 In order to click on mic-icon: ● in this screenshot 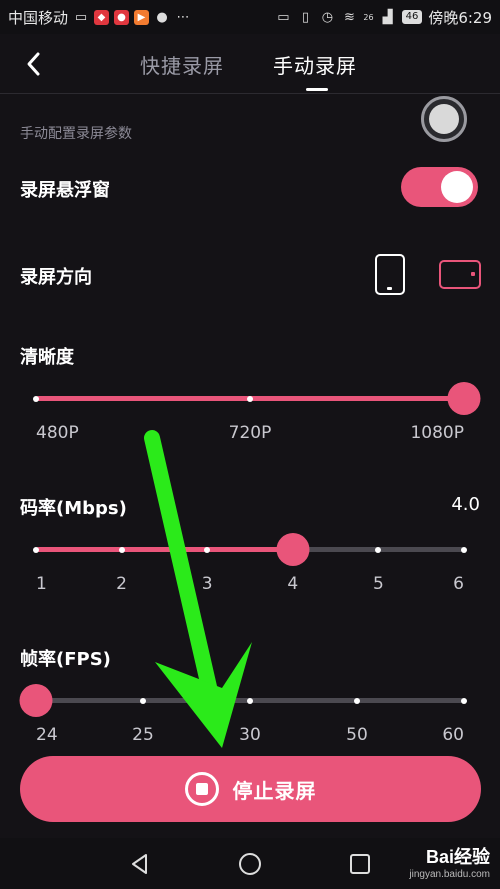, I will do `click(122, 17)`.